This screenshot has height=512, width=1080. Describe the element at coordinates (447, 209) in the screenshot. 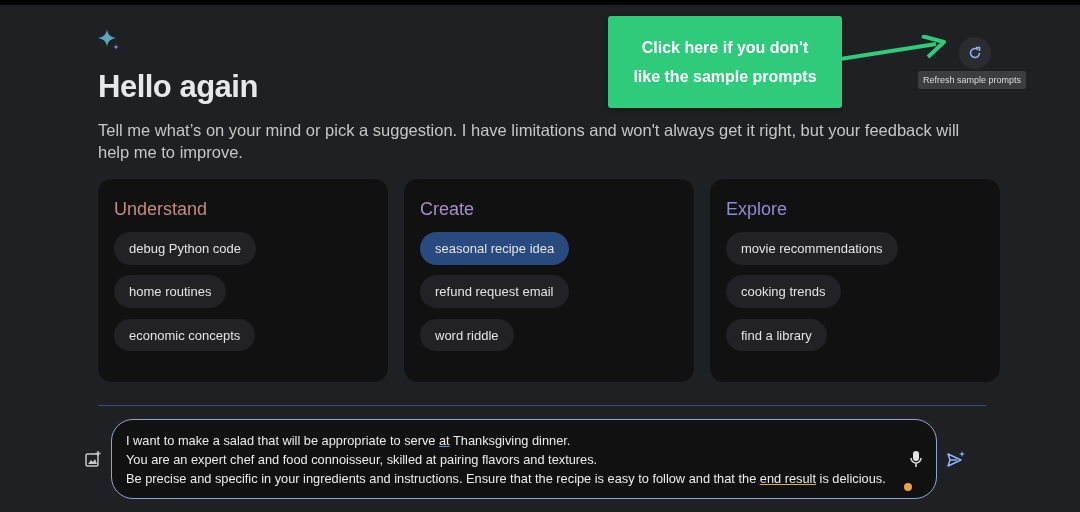

I see `card-title: Create` at that location.